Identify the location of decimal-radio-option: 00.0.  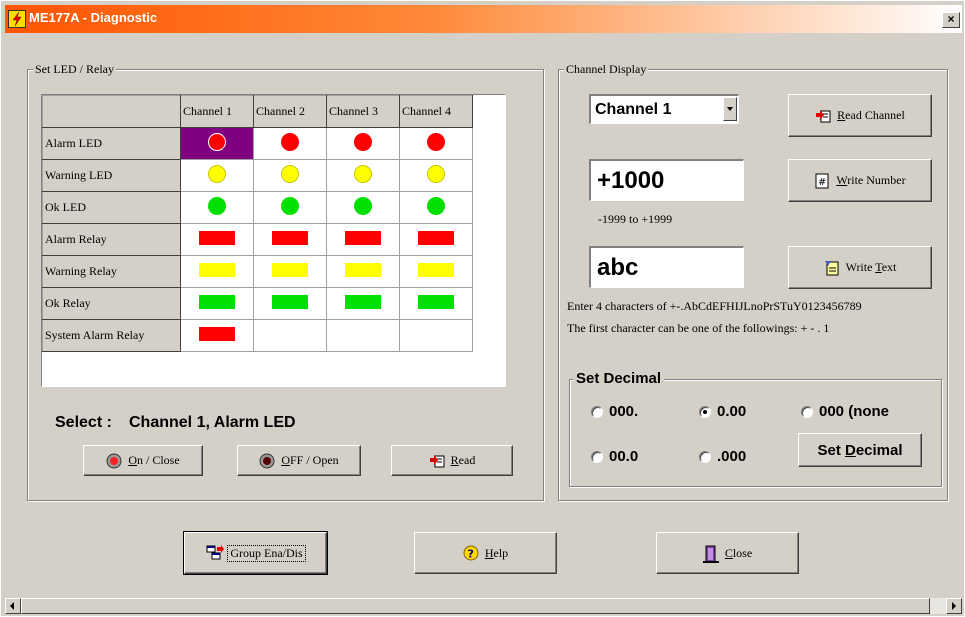
(614, 456).